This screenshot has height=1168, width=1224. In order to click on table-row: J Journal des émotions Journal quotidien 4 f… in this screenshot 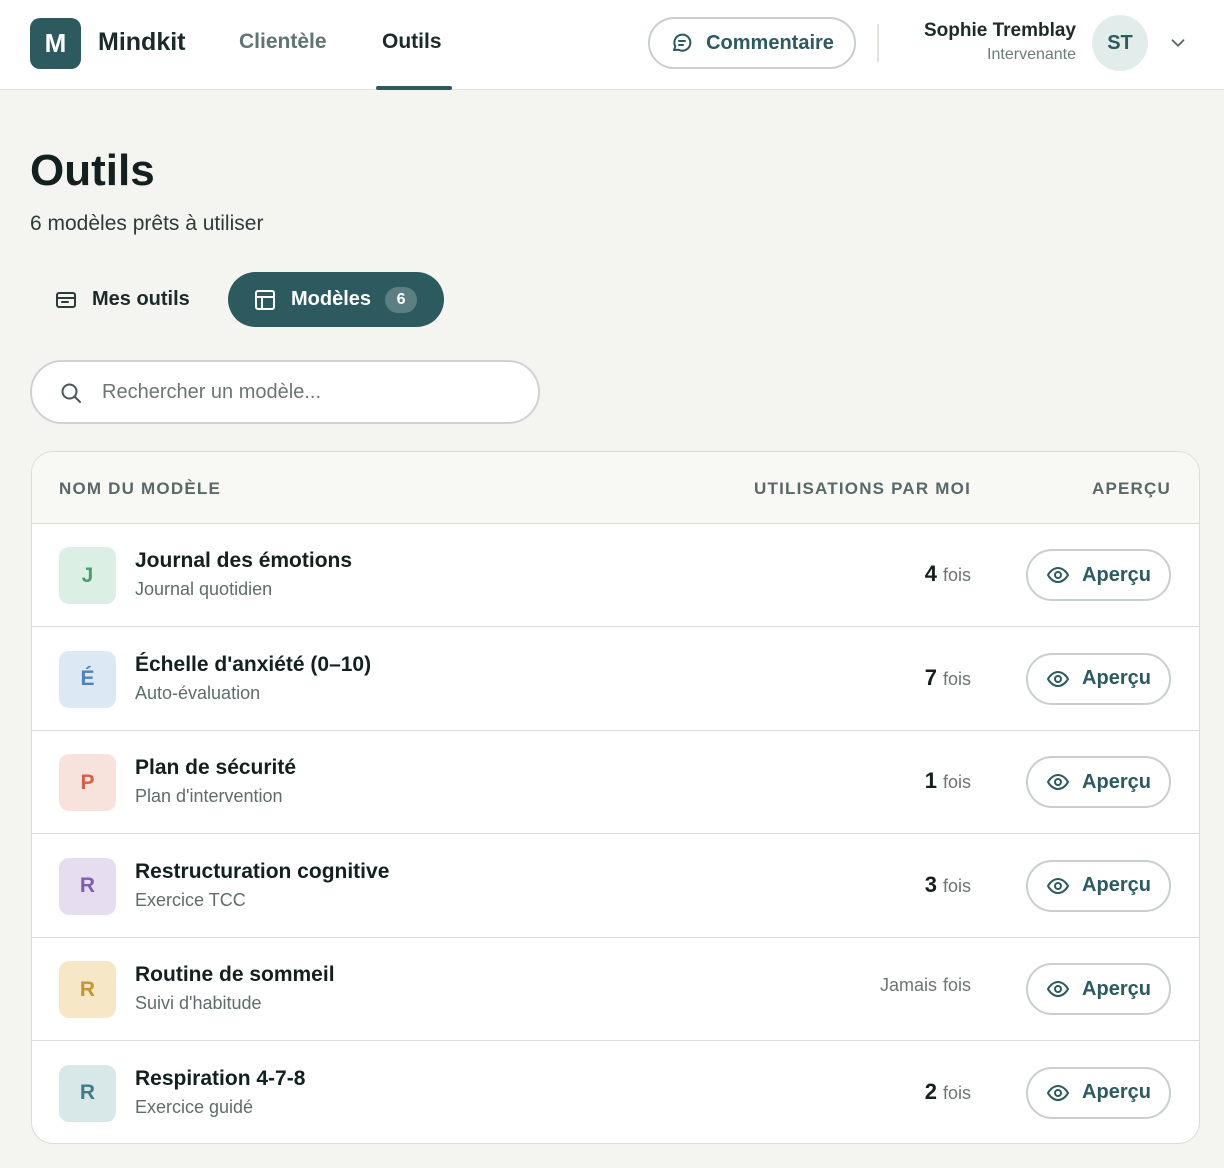, I will do `click(615, 575)`.